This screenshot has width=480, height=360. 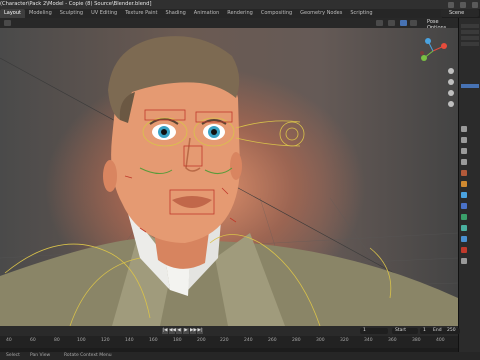 What do you see at coordinates (240, 356) in the screenshot?
I see `status-bar: Select Pan View Rotate Context Menu` at bounding box center [240, 356].